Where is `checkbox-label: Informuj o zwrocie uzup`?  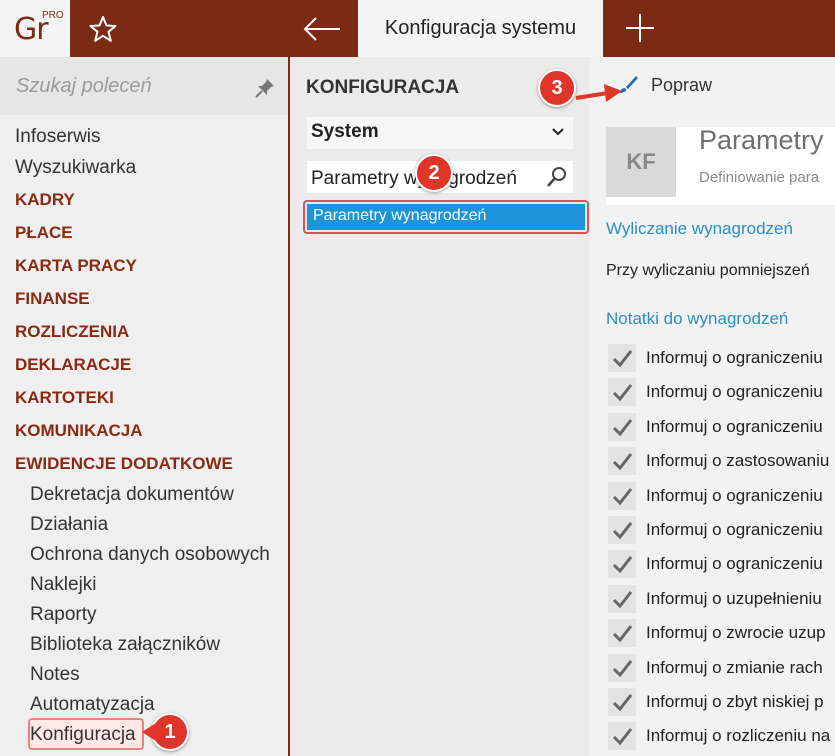
checkbox-label: Informuj o zwrocie uzup is located at coordinates (736, 633).